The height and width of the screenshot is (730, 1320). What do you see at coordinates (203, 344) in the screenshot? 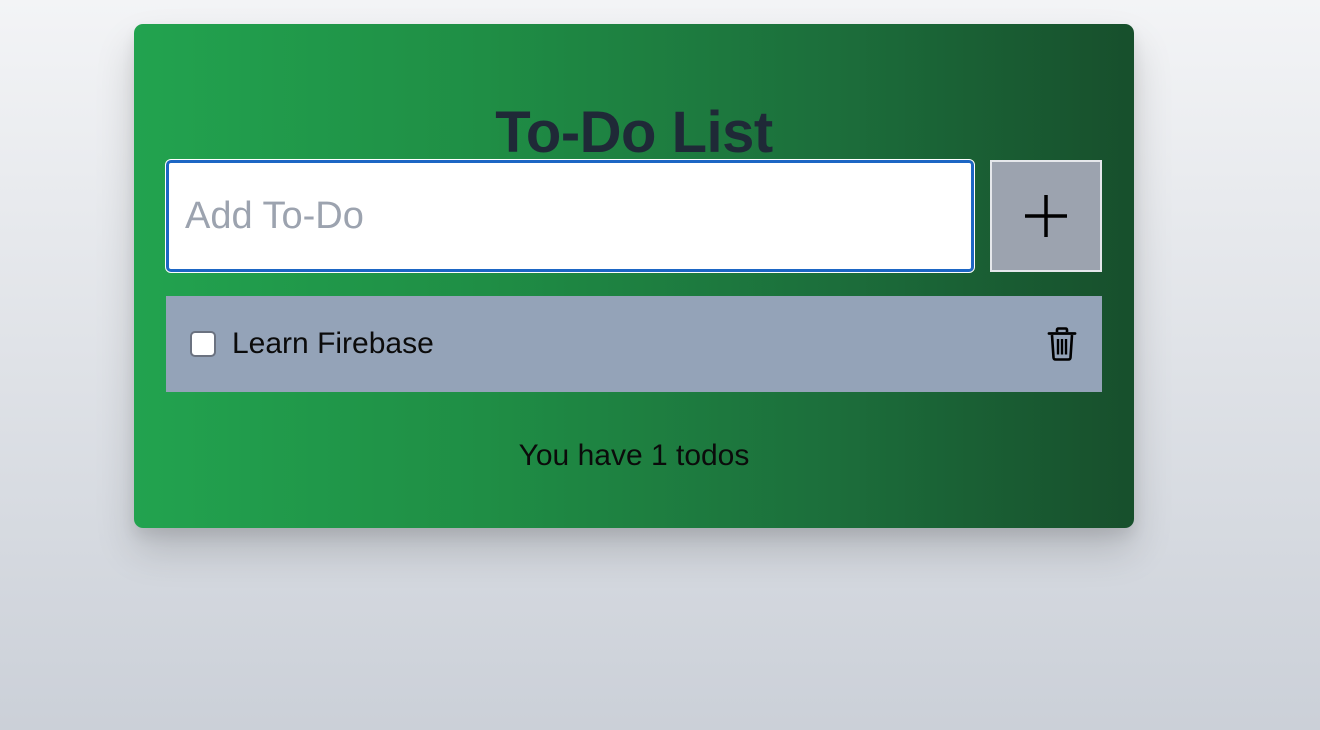
I see `todo-checkbox` at bounding box center [203, 344].